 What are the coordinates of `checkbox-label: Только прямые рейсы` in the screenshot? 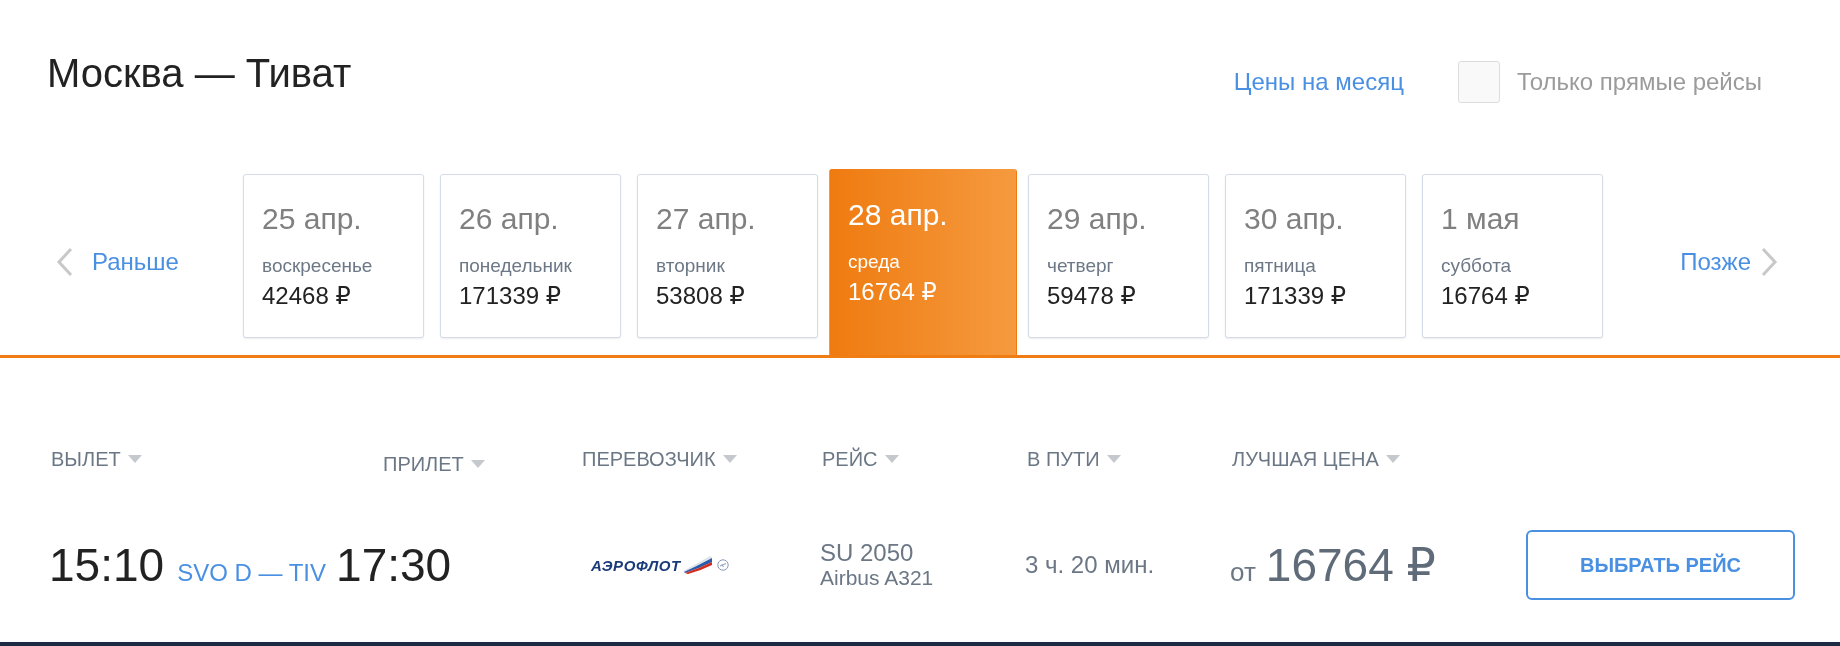 It's located at (1639, 82).